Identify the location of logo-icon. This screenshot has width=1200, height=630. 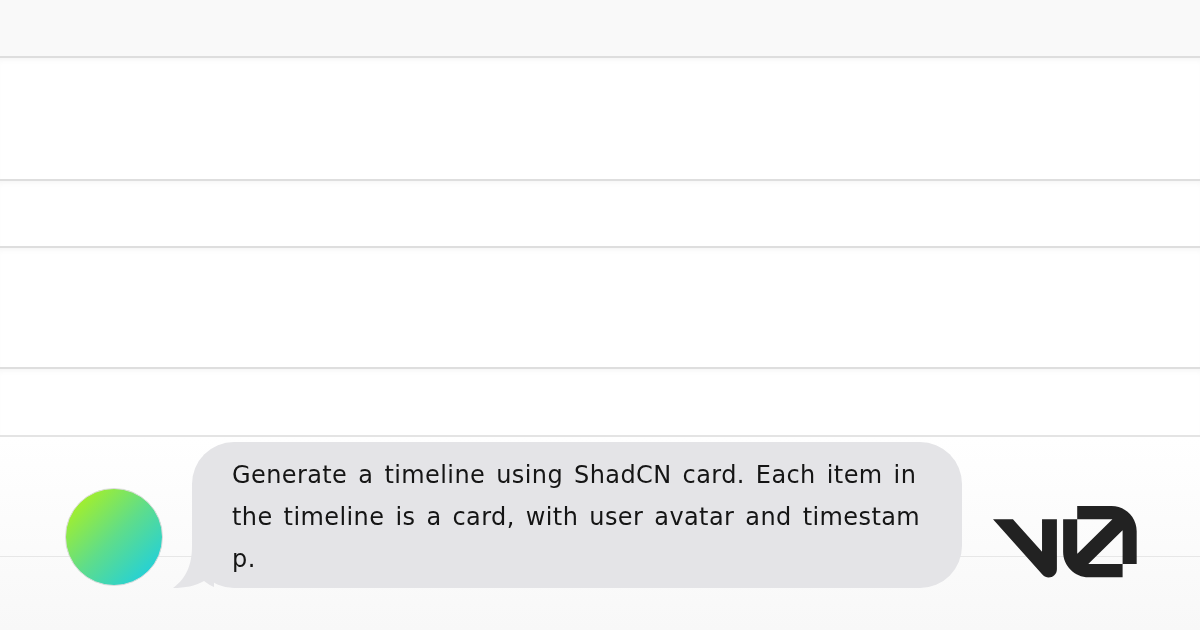
(1065, 542).